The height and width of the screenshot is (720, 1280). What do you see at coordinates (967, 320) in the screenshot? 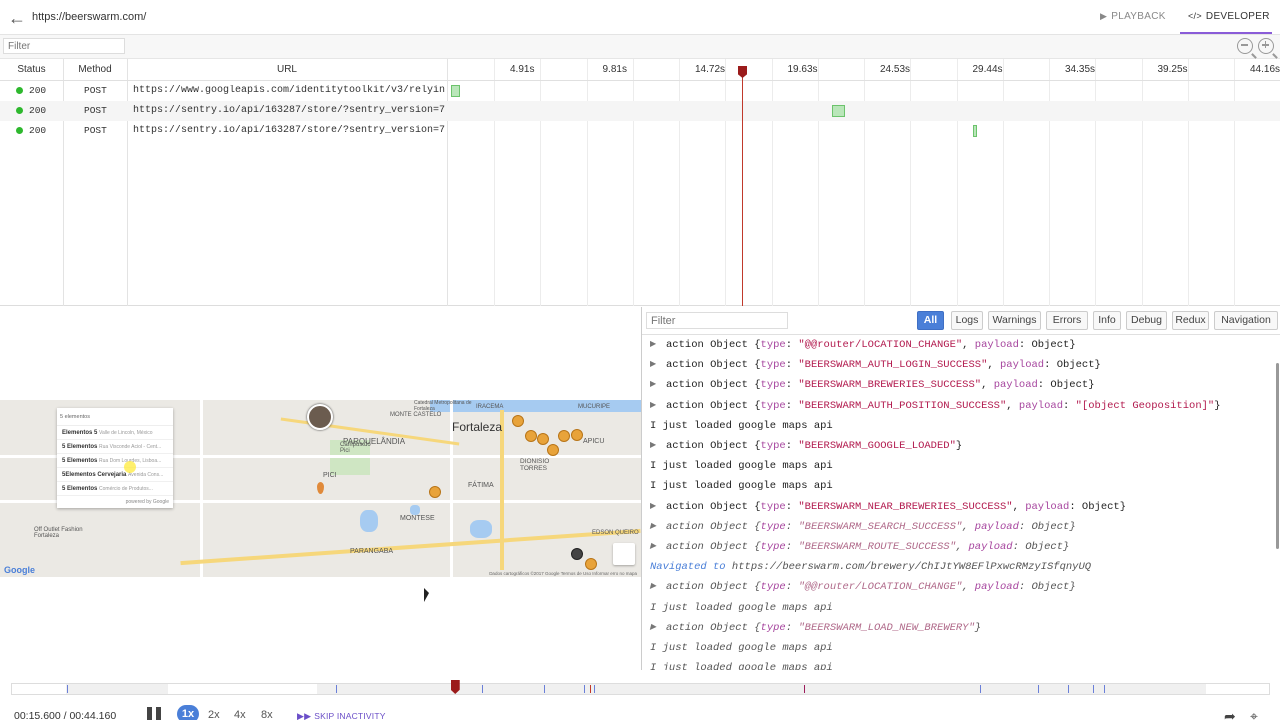
I see `filter-logs-button: Logs` at bounding box center [967, 320].